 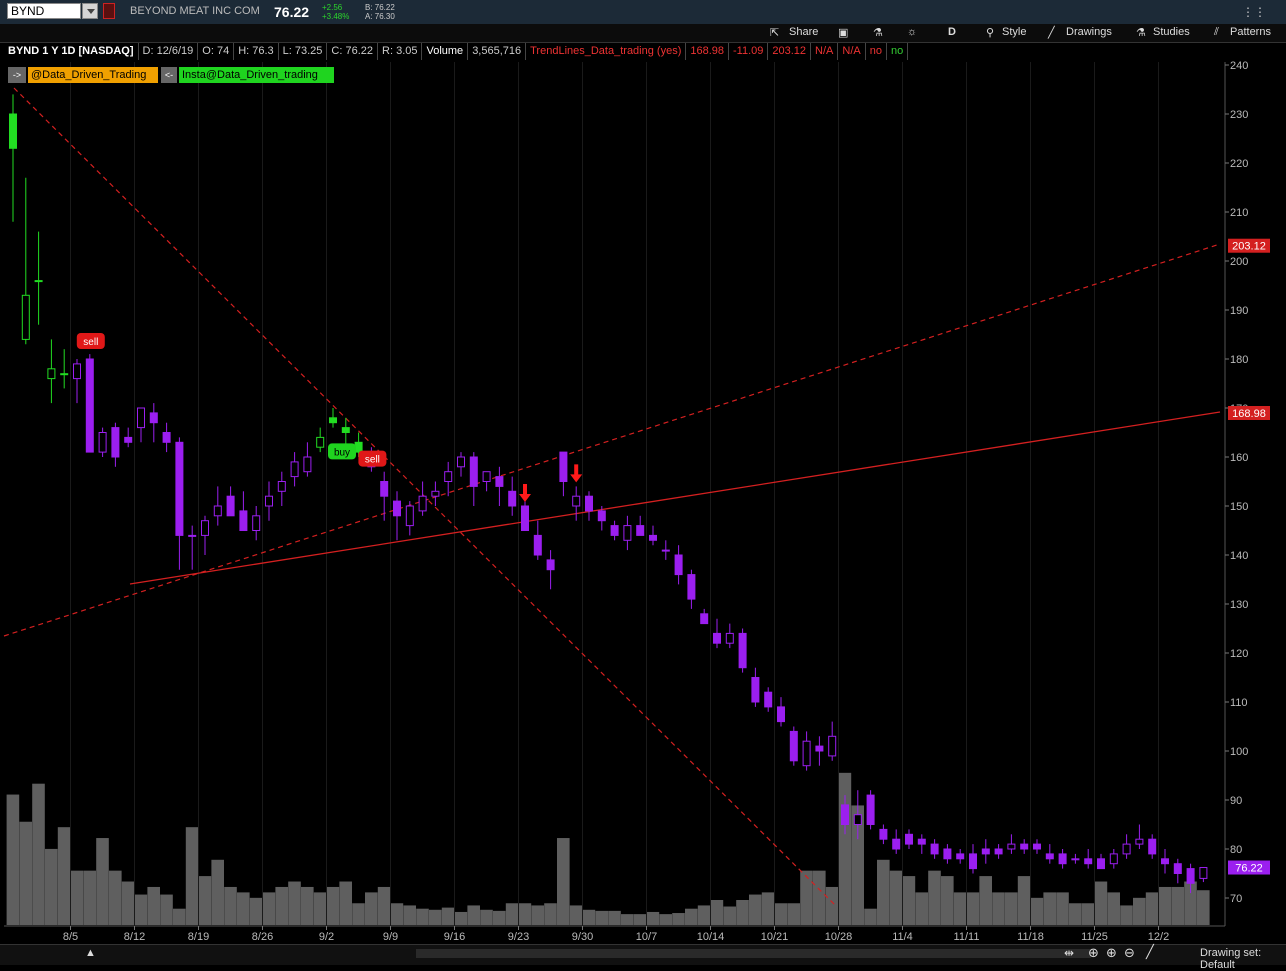 I want to click on x-tick-label: 9/30, so click(x=582, y=937).